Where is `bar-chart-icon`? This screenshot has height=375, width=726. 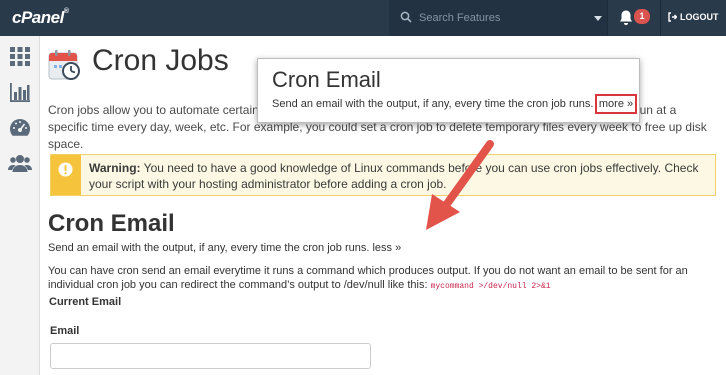
bar-chart-icon is located at coordinates (20, 92).